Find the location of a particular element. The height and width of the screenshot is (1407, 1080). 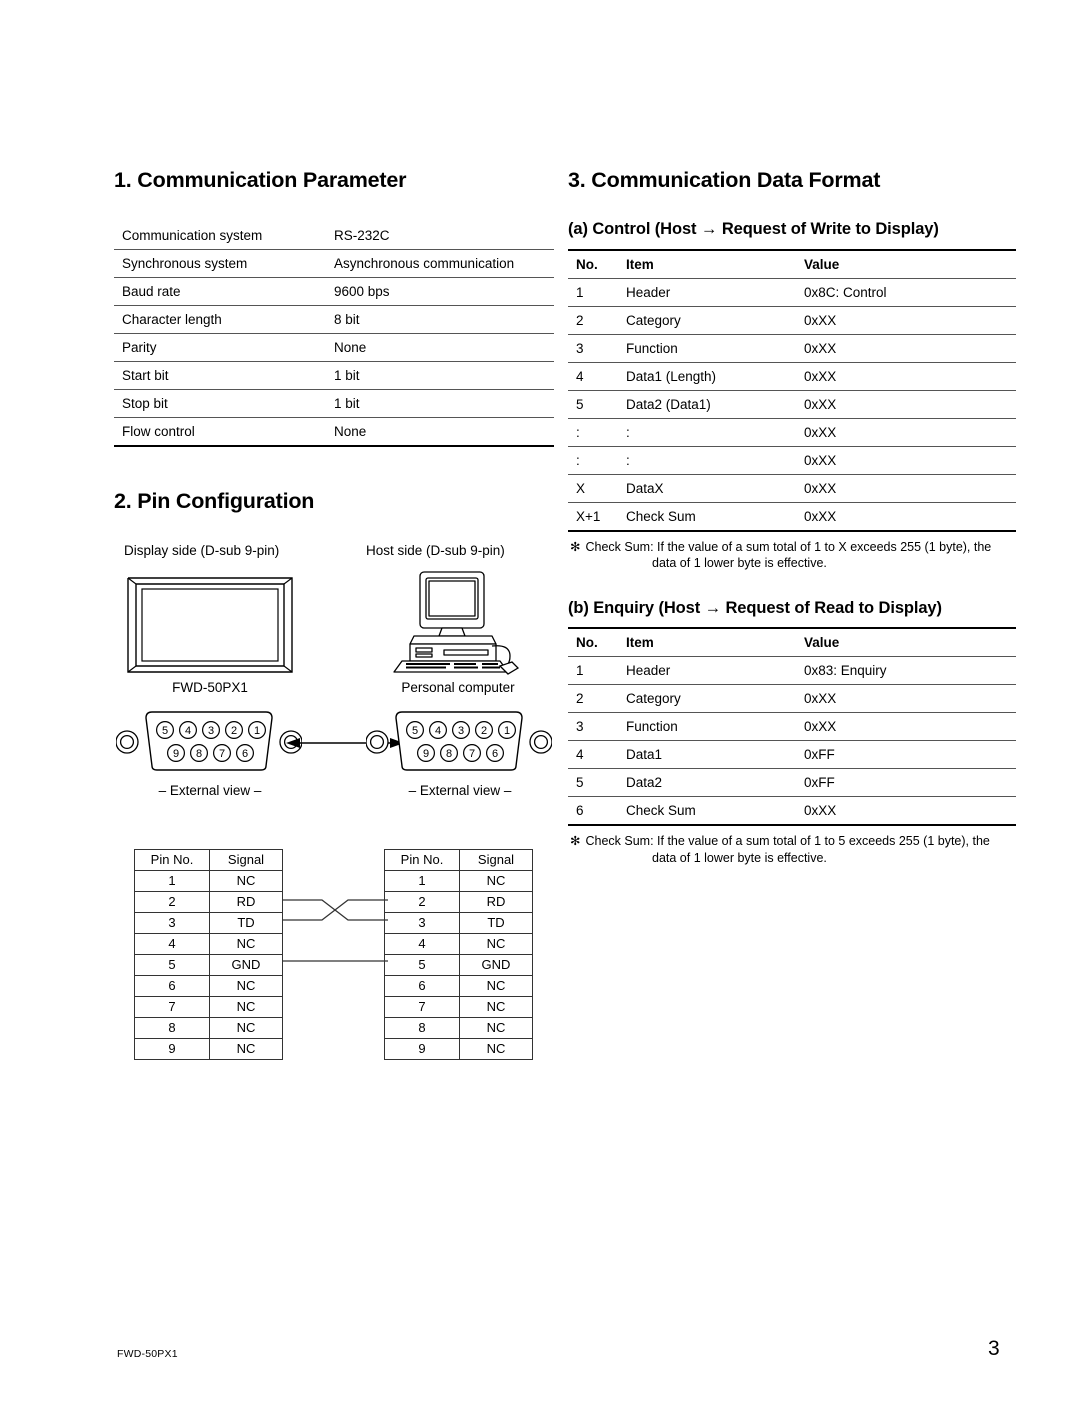

cell-item: Header is located at coordinates (648, 292).